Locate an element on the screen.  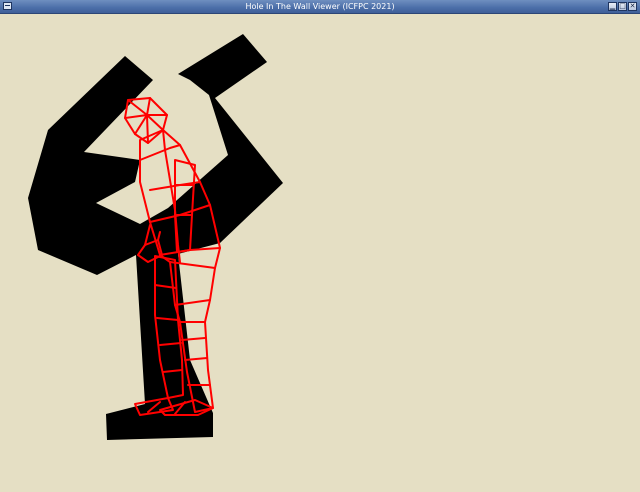
figure-head is located at coordinates (146, 120).